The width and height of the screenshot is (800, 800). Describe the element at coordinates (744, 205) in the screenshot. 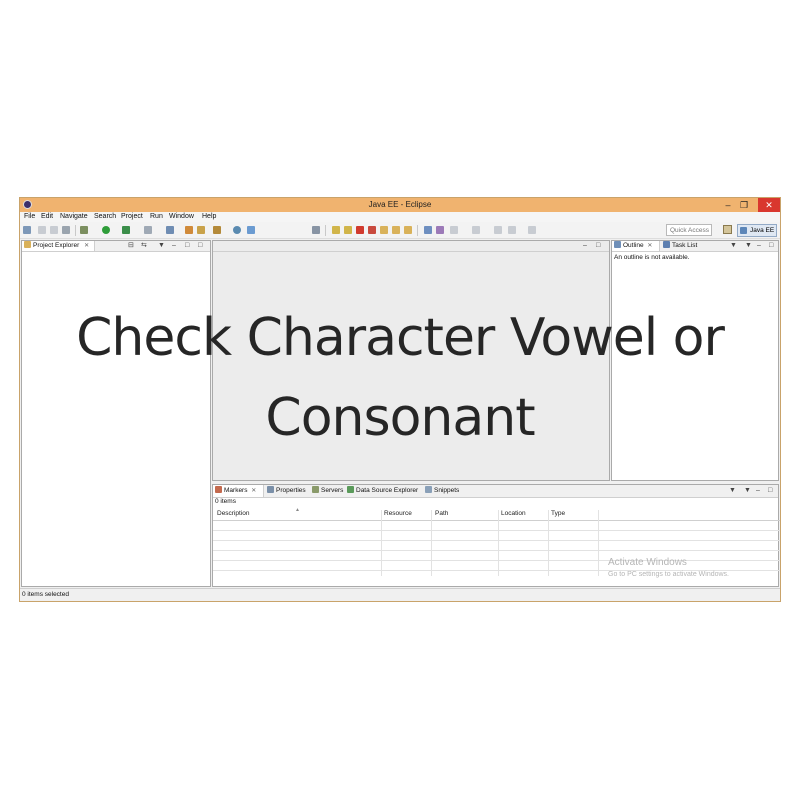

I see `restore-button: ❐` at that location.